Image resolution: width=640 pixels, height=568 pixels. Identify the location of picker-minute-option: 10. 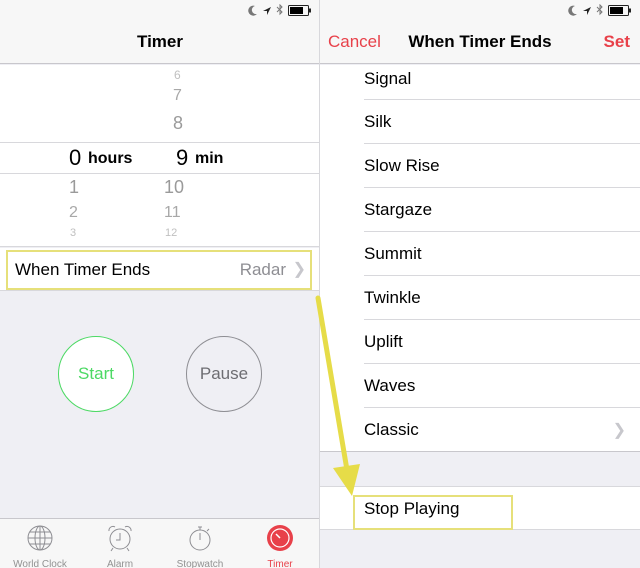
(174, 187).